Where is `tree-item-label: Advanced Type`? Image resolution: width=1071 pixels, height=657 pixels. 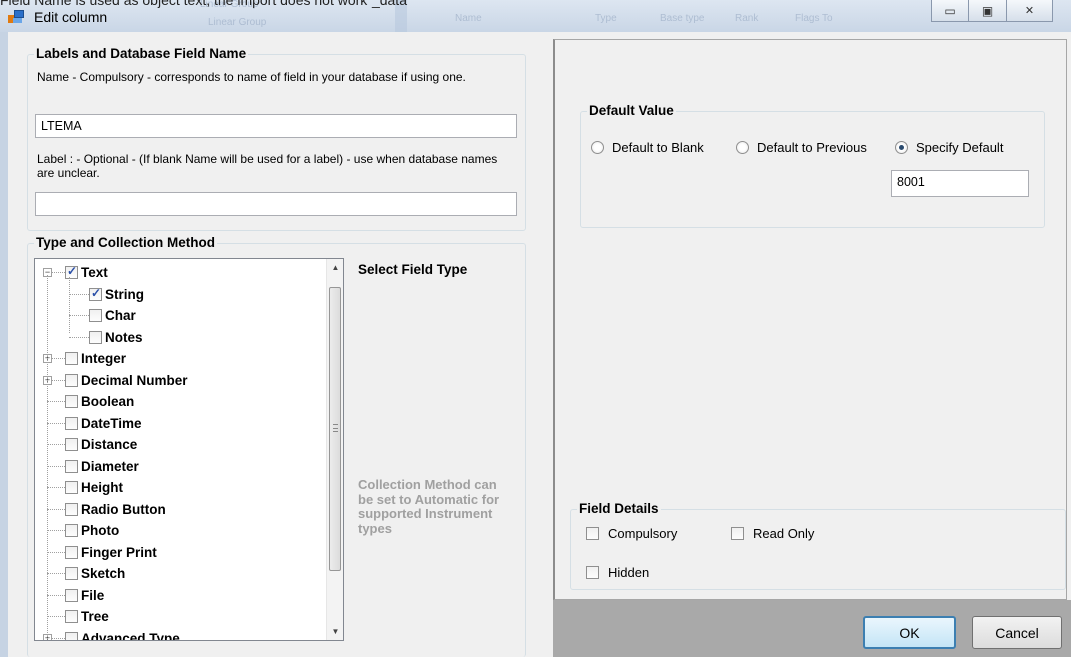 tree-item-label: Advanced Type is located at coordinates (130, 635).